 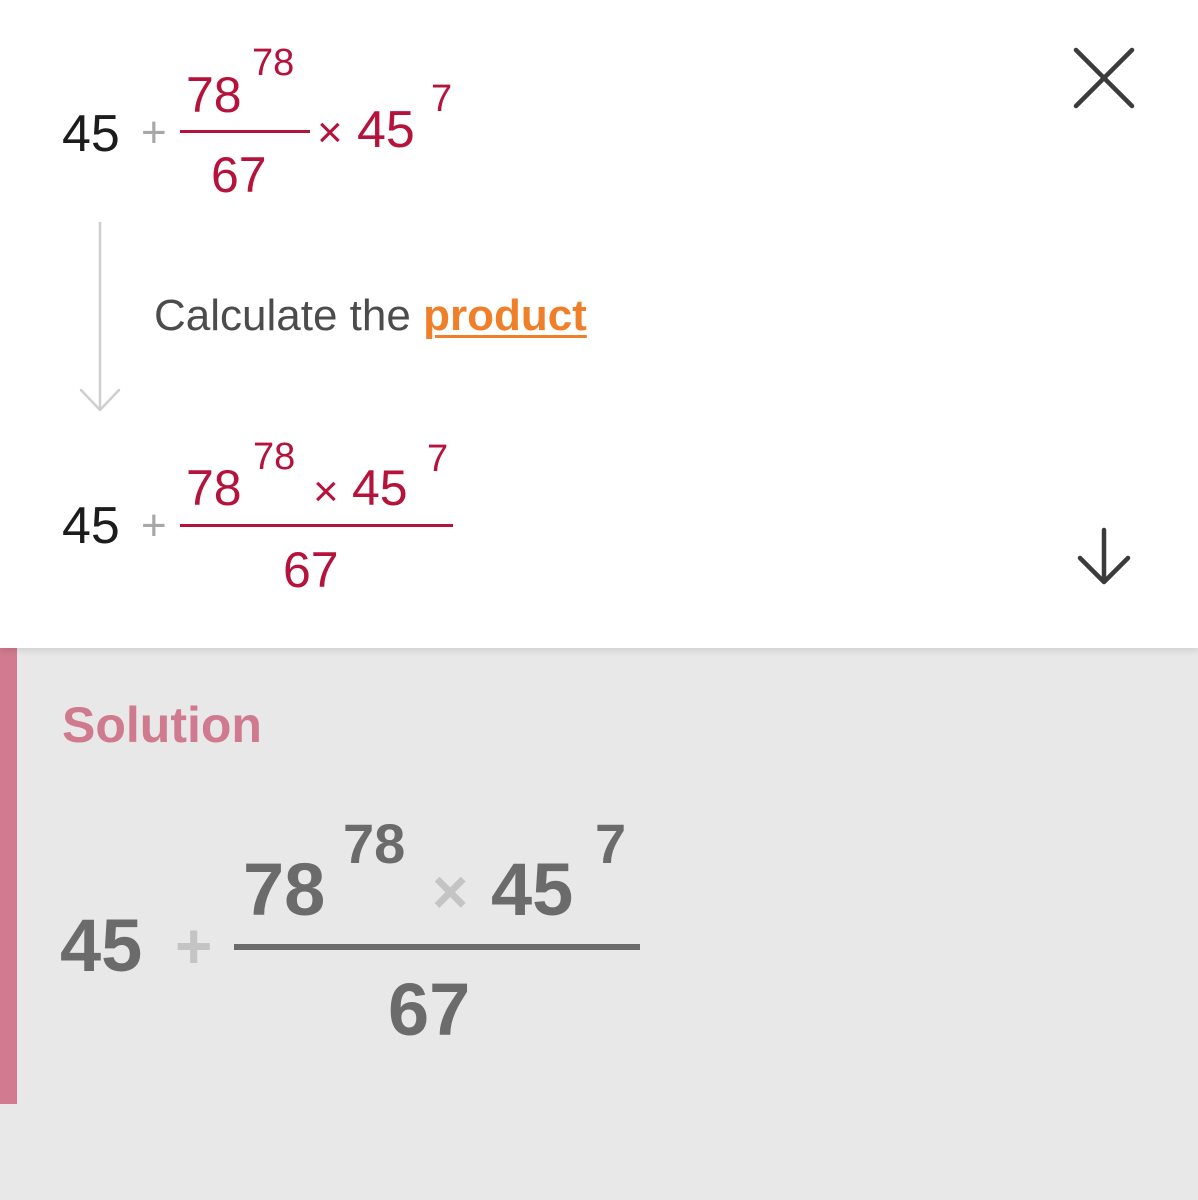 What do you see at coordinates (100, 317) in the screenshot?
I see `flow-arrow-icon` at bounding box center [100, 317].